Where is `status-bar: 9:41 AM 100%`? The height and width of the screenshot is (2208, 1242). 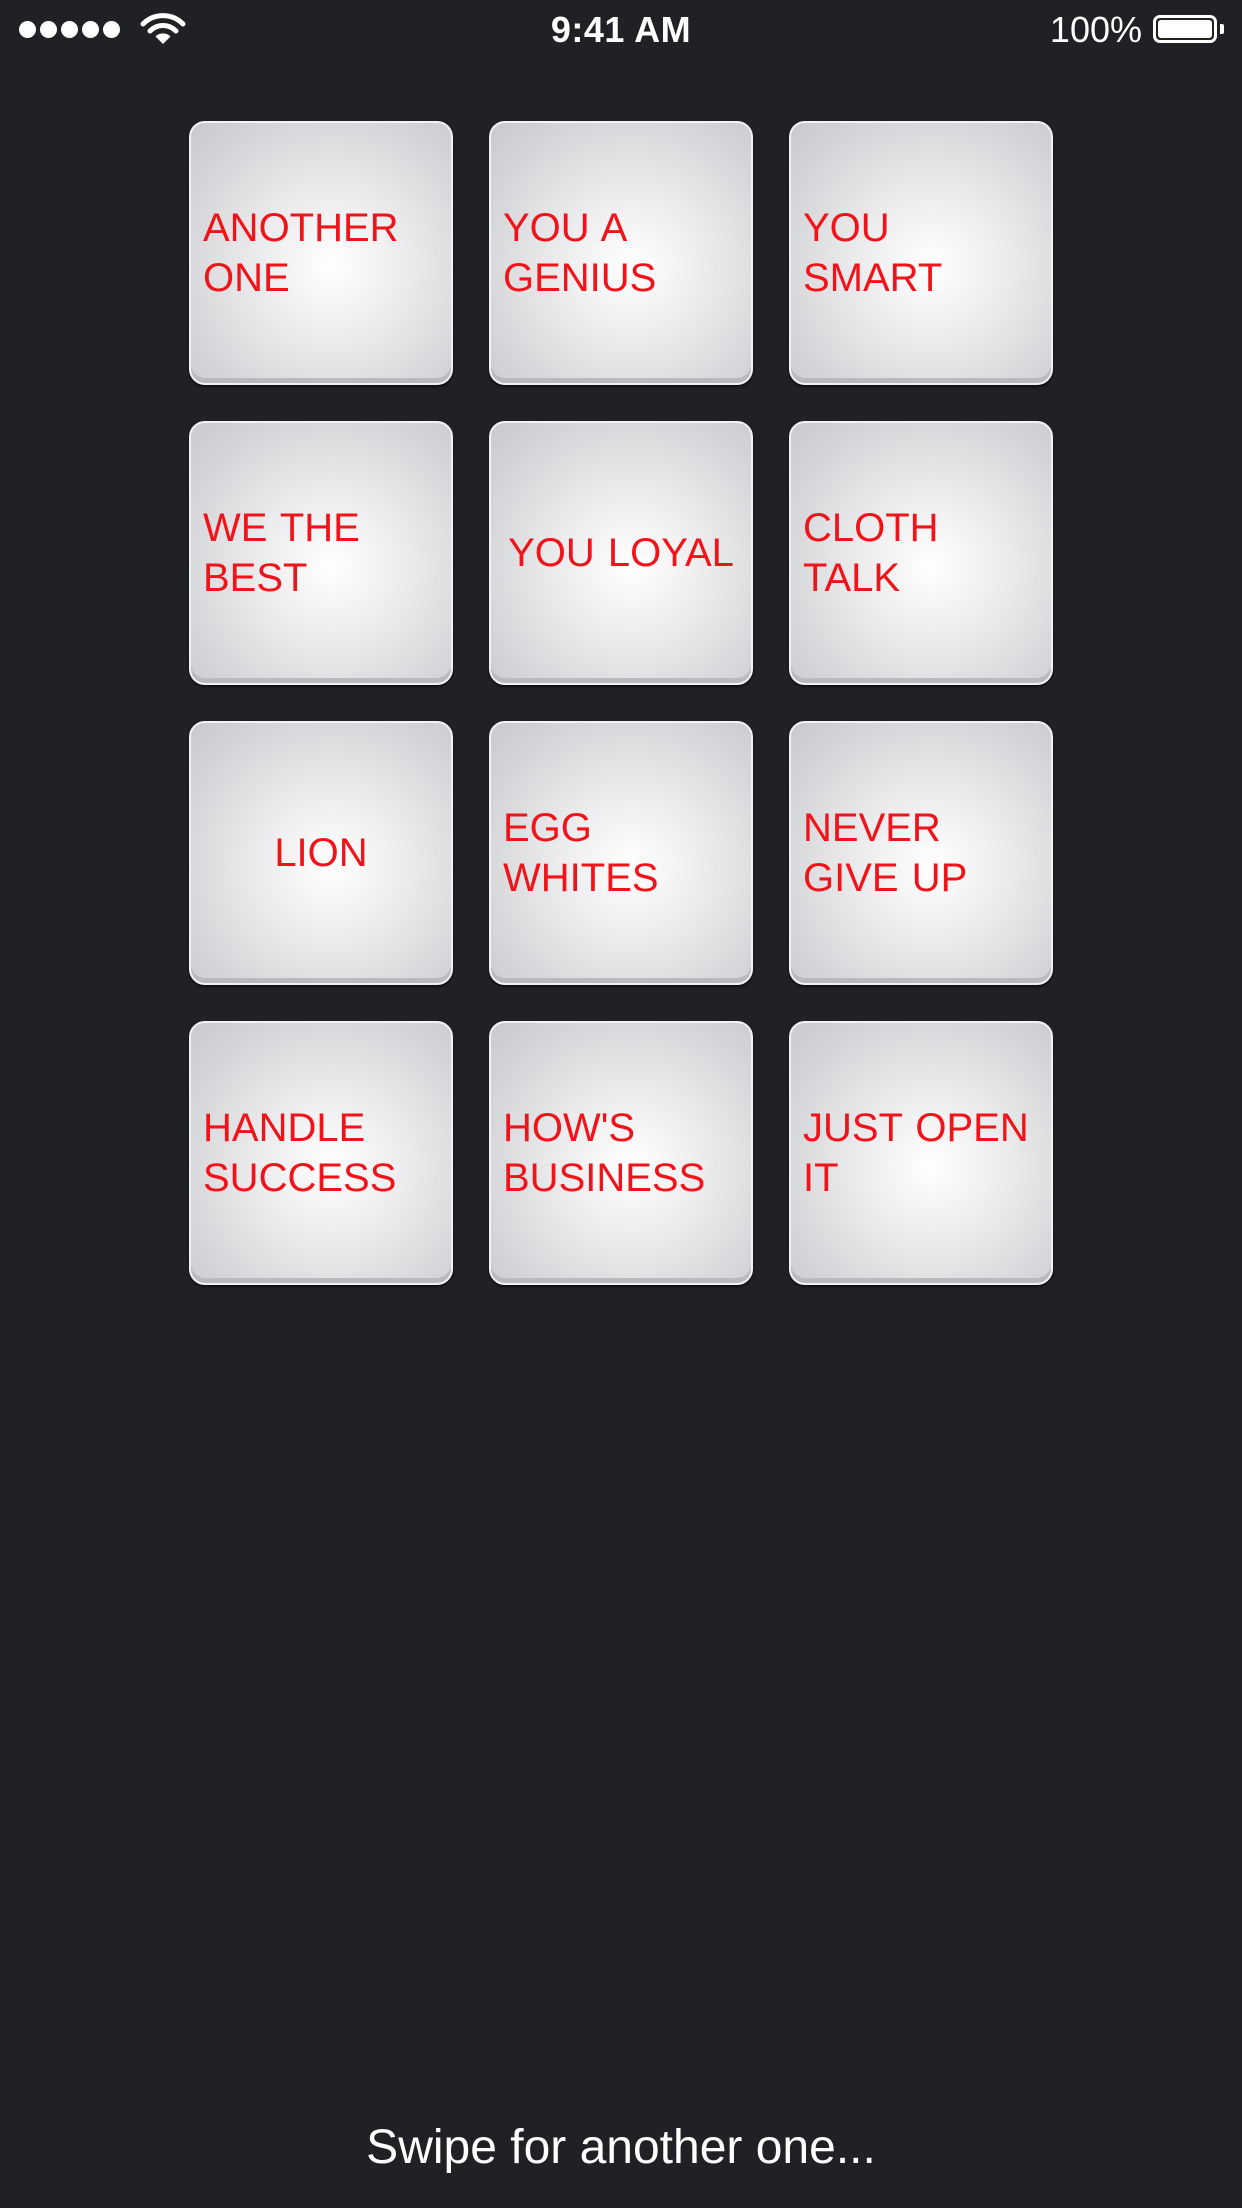
status-bar: 9:41 AM 100% is located at coordinates (621, 30).